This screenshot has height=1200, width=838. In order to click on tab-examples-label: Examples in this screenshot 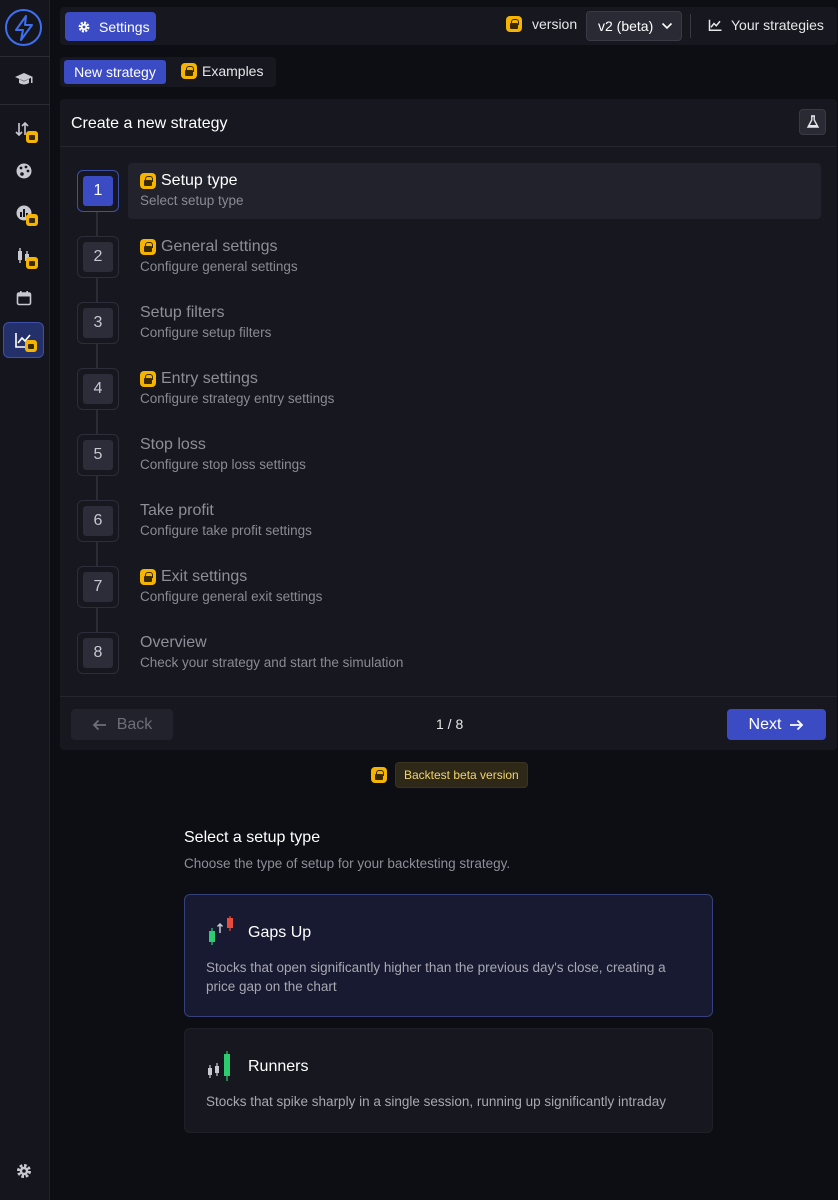, I will do `click(233, 71)`.